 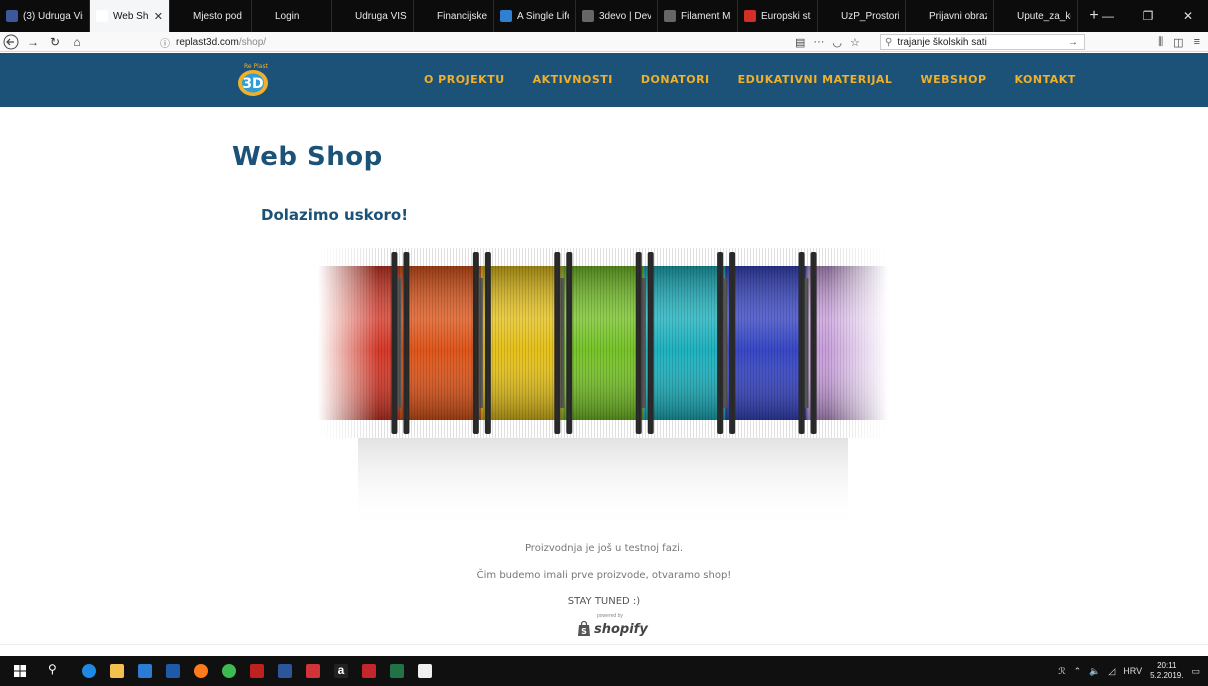 I want to click on back-button, so click(x=11, y=42).